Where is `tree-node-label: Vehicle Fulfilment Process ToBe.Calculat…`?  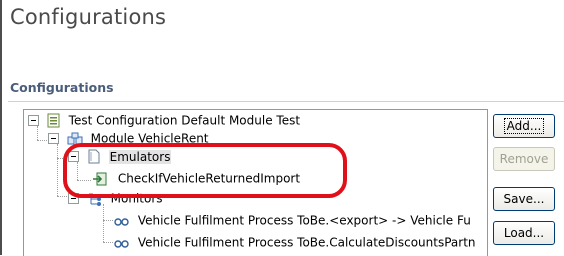 tree-node-label: Vehicle Fulfilment Process ToBe.Calculat… is located at coordinates (306, 242).